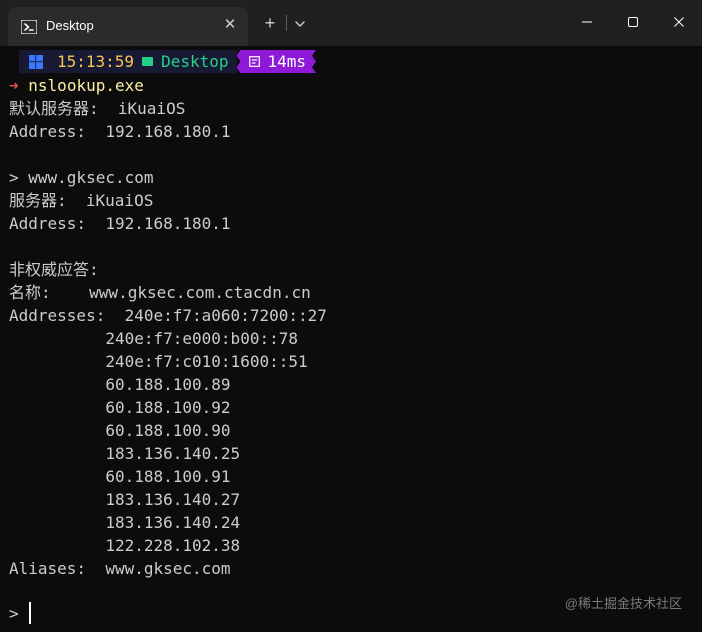 Image resolution: width=702 pixels, height=632 pixels. Describe the element at coordinates (29, 27) in the screenshot. I see `powershell-icon` at that location.